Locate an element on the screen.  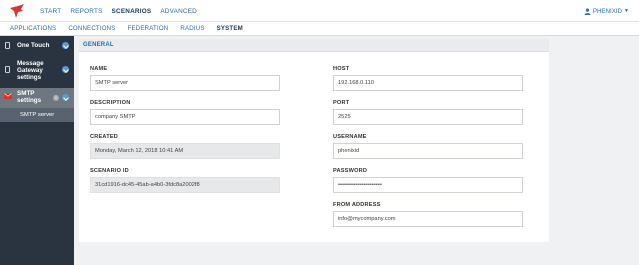
scenario-id-field: 31cd1916-dc45-45ab-a4b0-3fdc8a2002f8 is located at coordinates (185, 185).